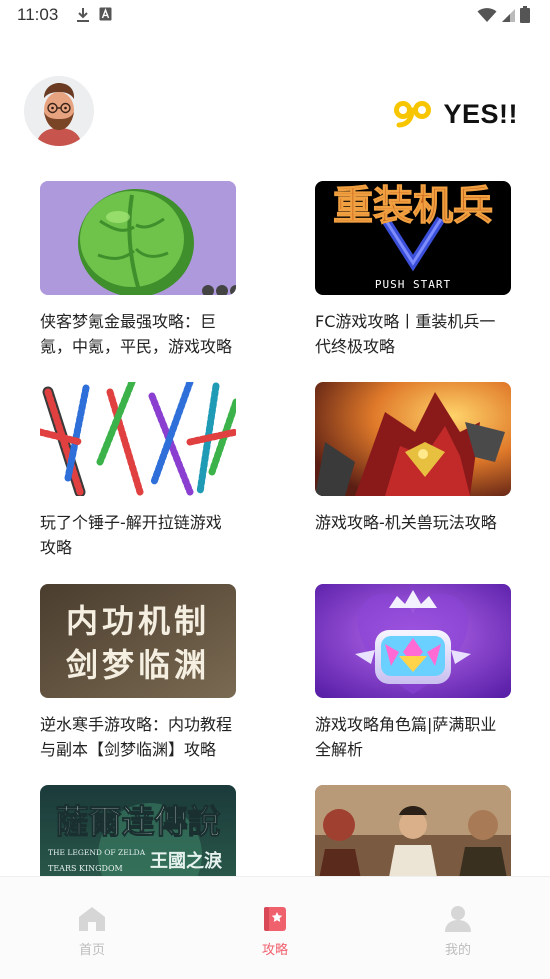 This screenshot has width=550, height=979. What do you see at coordinates (508, 15) in the screenshot?
I see `signal-icon` at bounding box center [508, 15].